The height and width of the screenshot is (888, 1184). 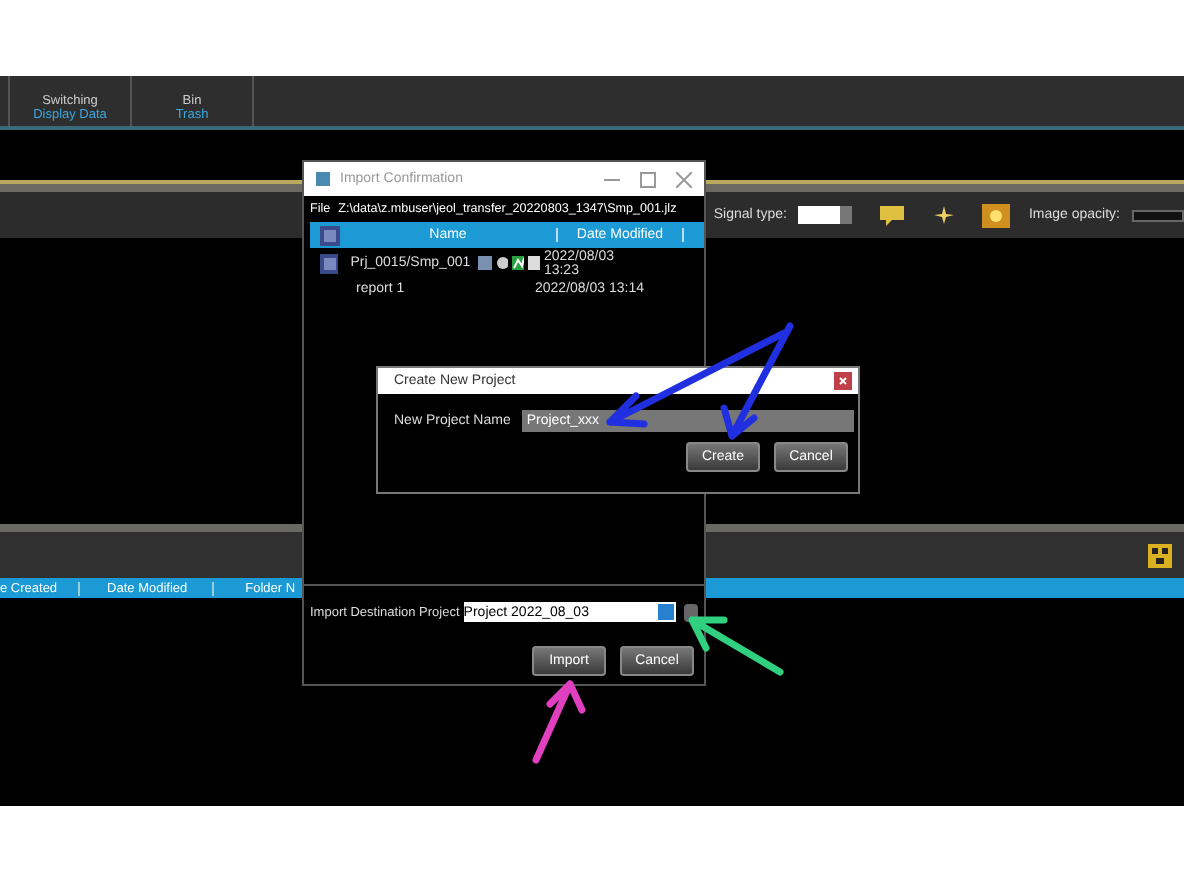 What do you see at coordinates (330, 235) in the screenshot?
I see `list-icon` at bounding box center [330, 235].